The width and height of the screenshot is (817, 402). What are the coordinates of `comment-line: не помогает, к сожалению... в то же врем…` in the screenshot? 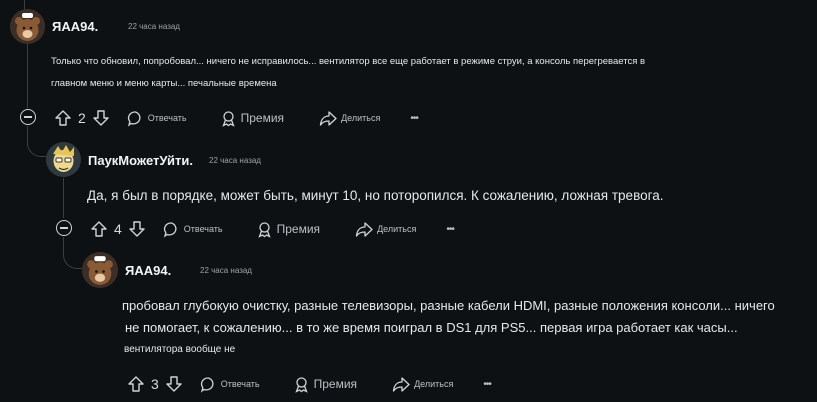 It's located at (431, 327).